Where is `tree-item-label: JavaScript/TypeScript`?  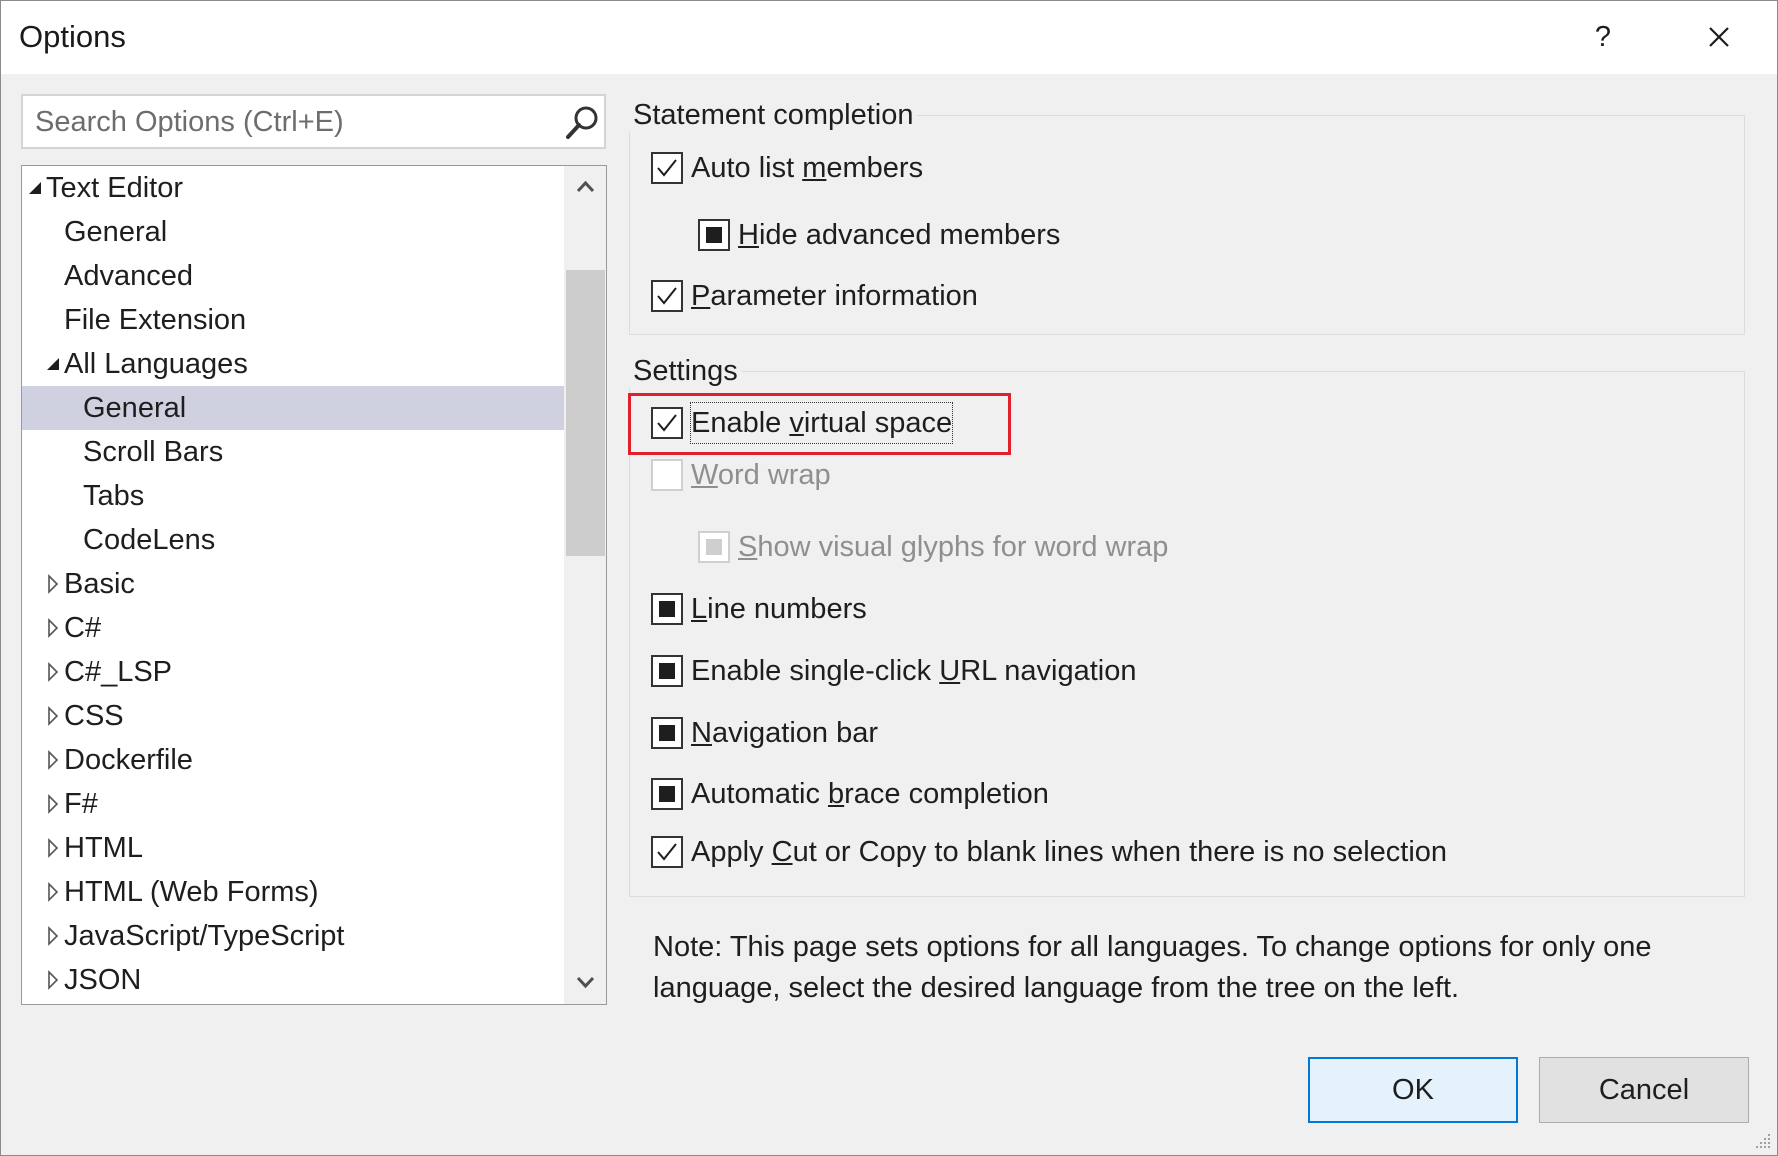
tree-item-label: JavaScript/TypeScript is located at coordinates (204, 936).